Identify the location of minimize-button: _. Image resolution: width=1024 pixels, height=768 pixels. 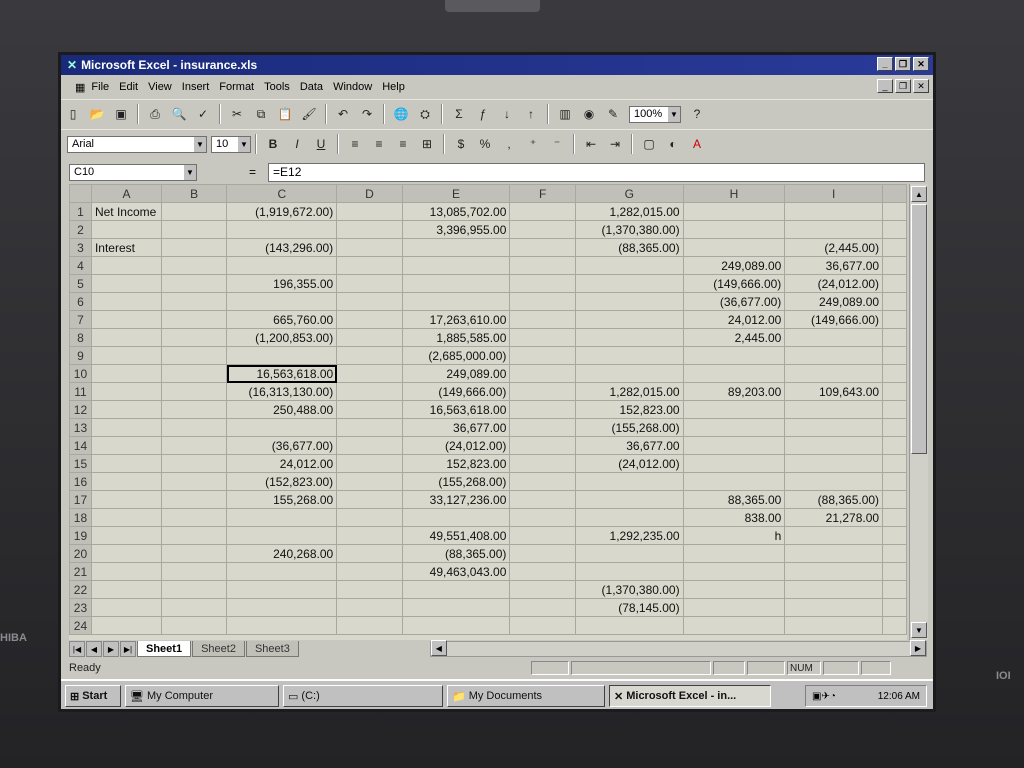
(885, 64).